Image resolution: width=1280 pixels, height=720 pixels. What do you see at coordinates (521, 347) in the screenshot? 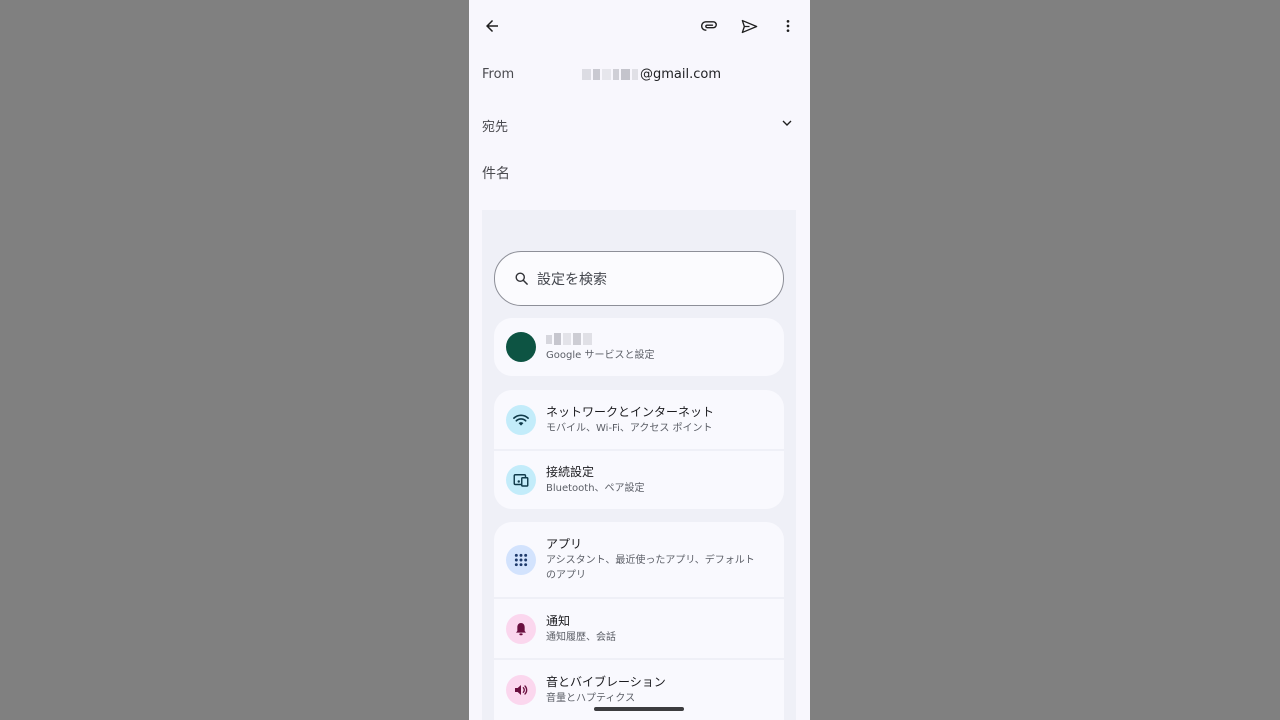
I see `avatar` at bounding box center [521, 347].